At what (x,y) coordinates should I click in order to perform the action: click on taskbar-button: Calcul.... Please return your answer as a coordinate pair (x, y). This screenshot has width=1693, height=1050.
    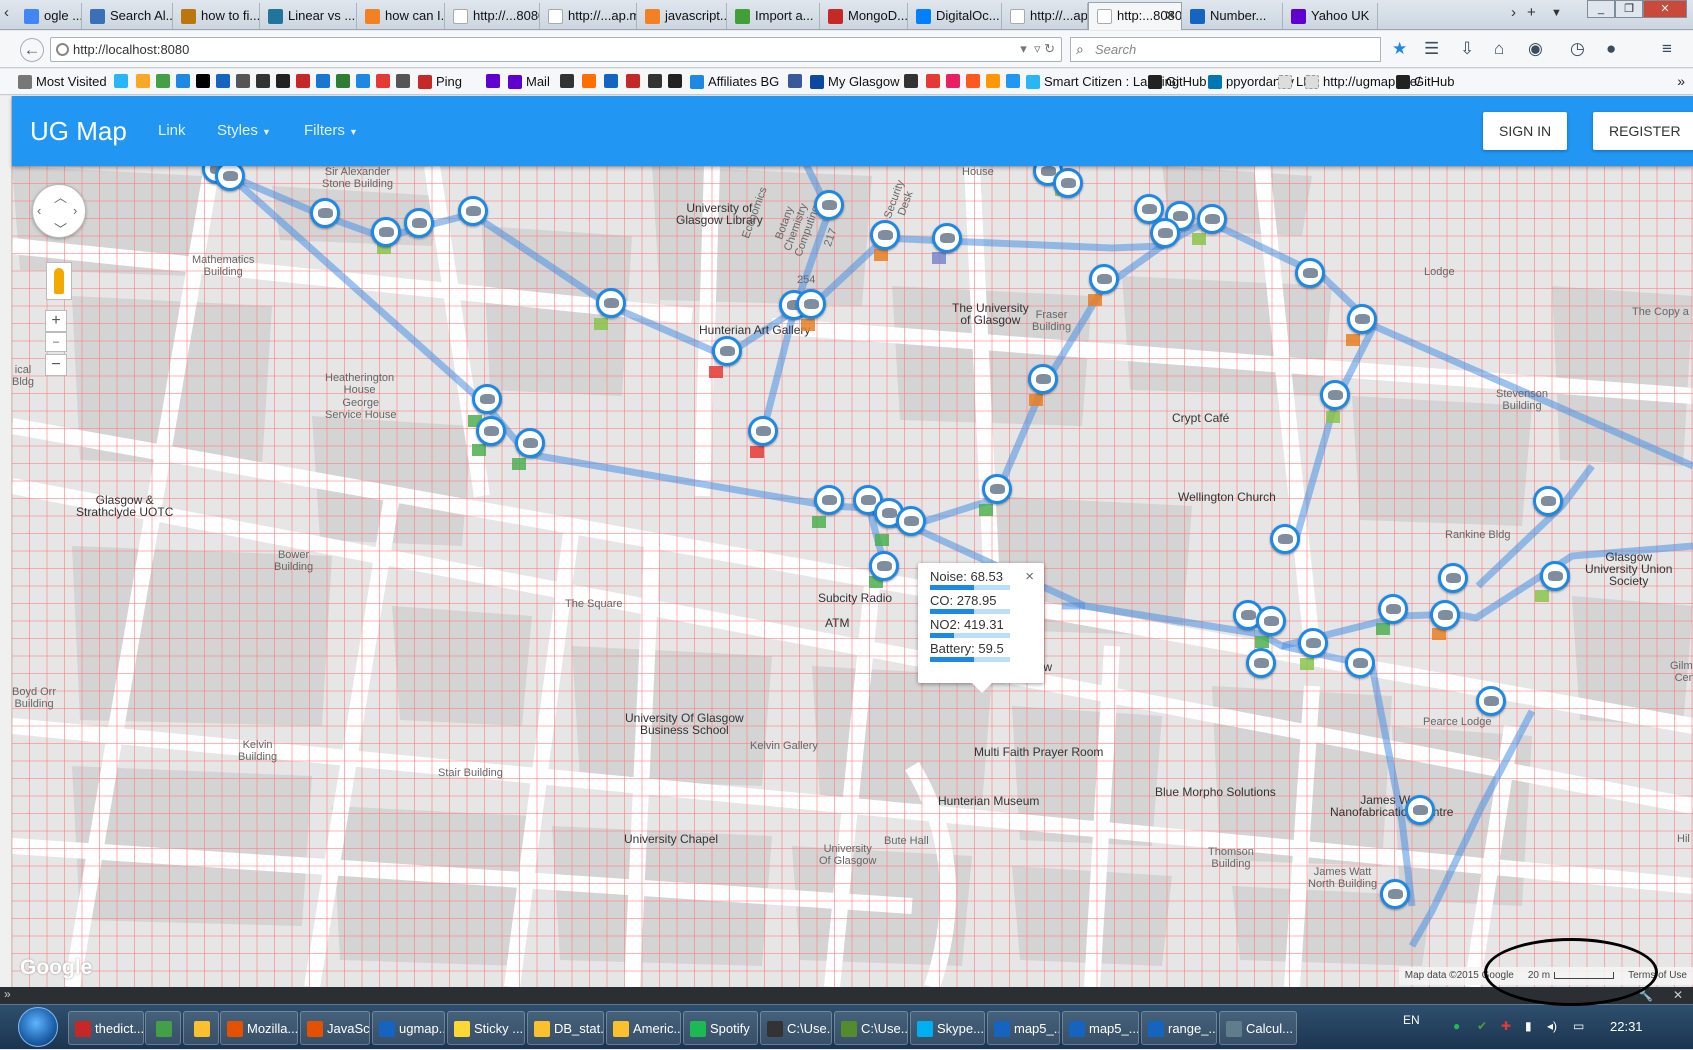
    Looking at the image, I should click on (1258, 1028).